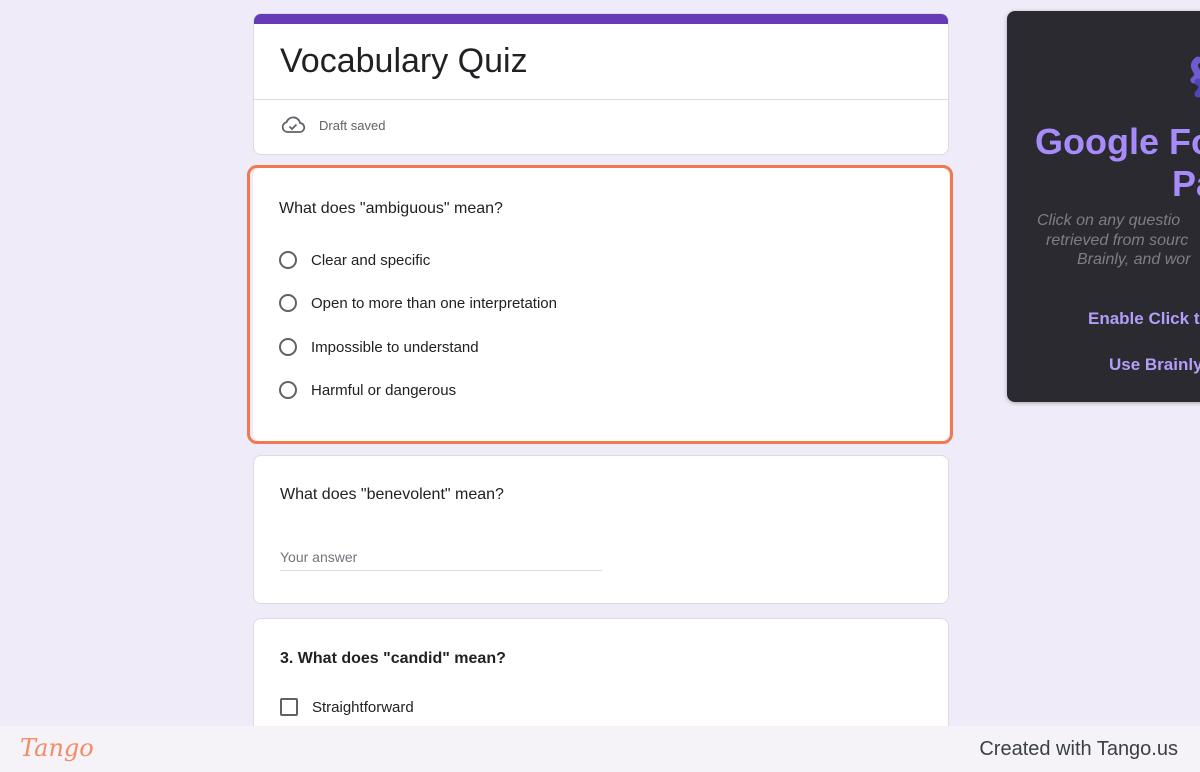 This screenshot has height=772, width=1200. What do you see at coordinates (601, 529) in the screenshot?
I see `question-card-2: What does "benevolent" mean?` at bounding box center [601, 529].